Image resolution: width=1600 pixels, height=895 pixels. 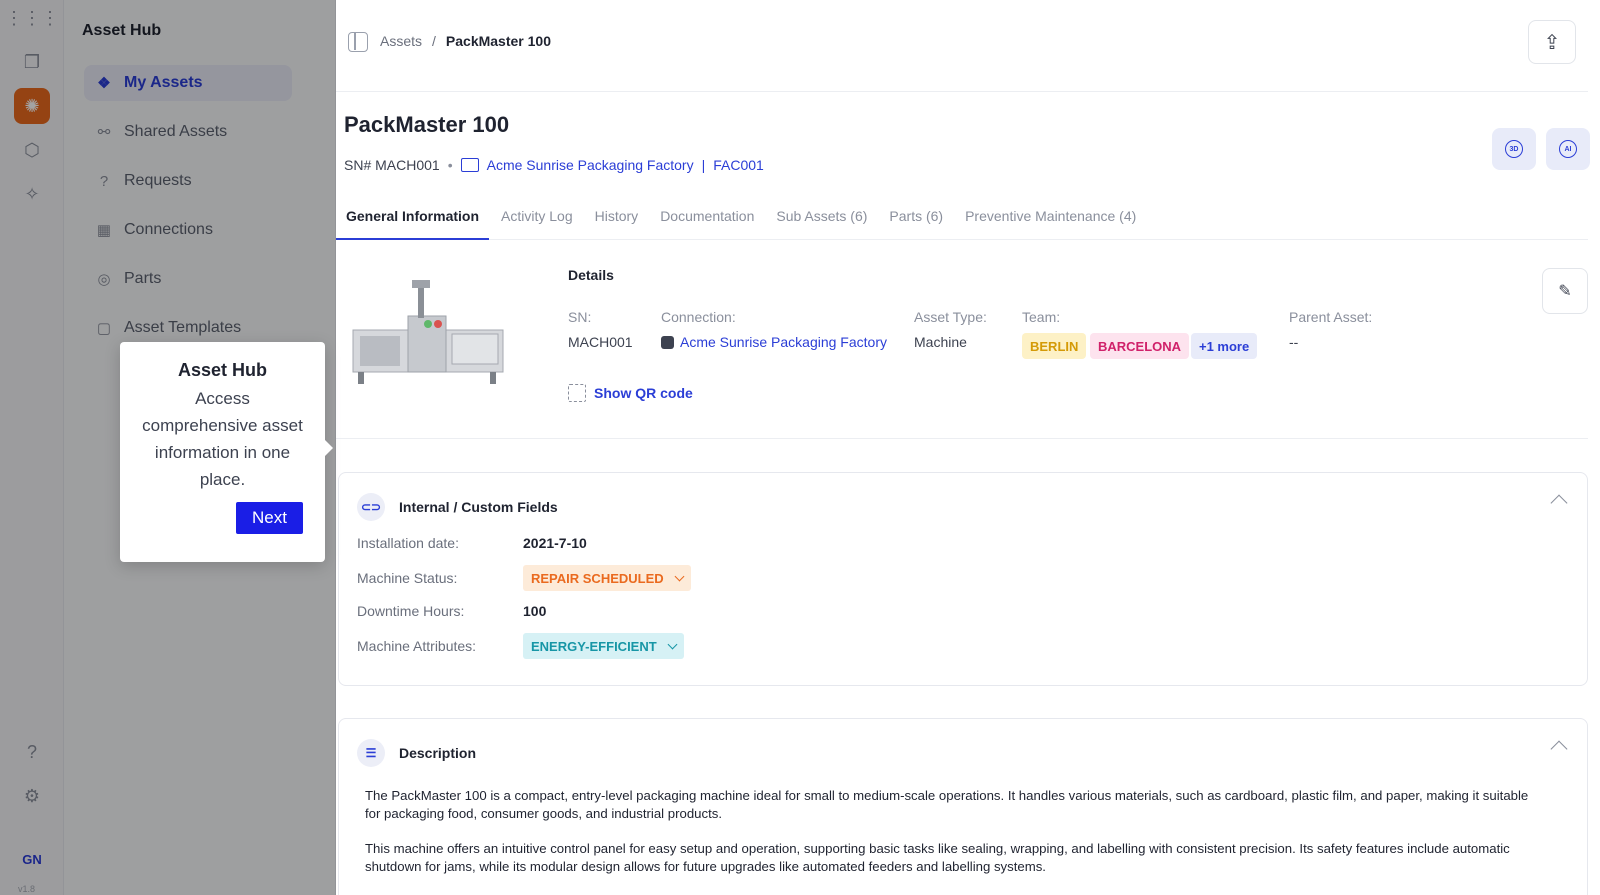 I want to click on 3d-icon: 3D, so click(x=1514, y=149).